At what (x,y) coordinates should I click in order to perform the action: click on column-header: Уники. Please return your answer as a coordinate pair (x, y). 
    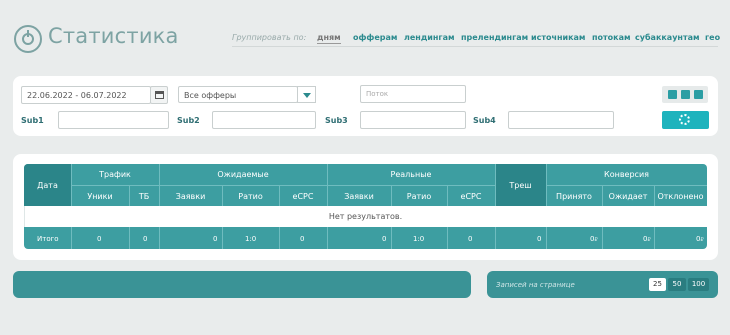
    Looking at the image, I should click on (100, 196).